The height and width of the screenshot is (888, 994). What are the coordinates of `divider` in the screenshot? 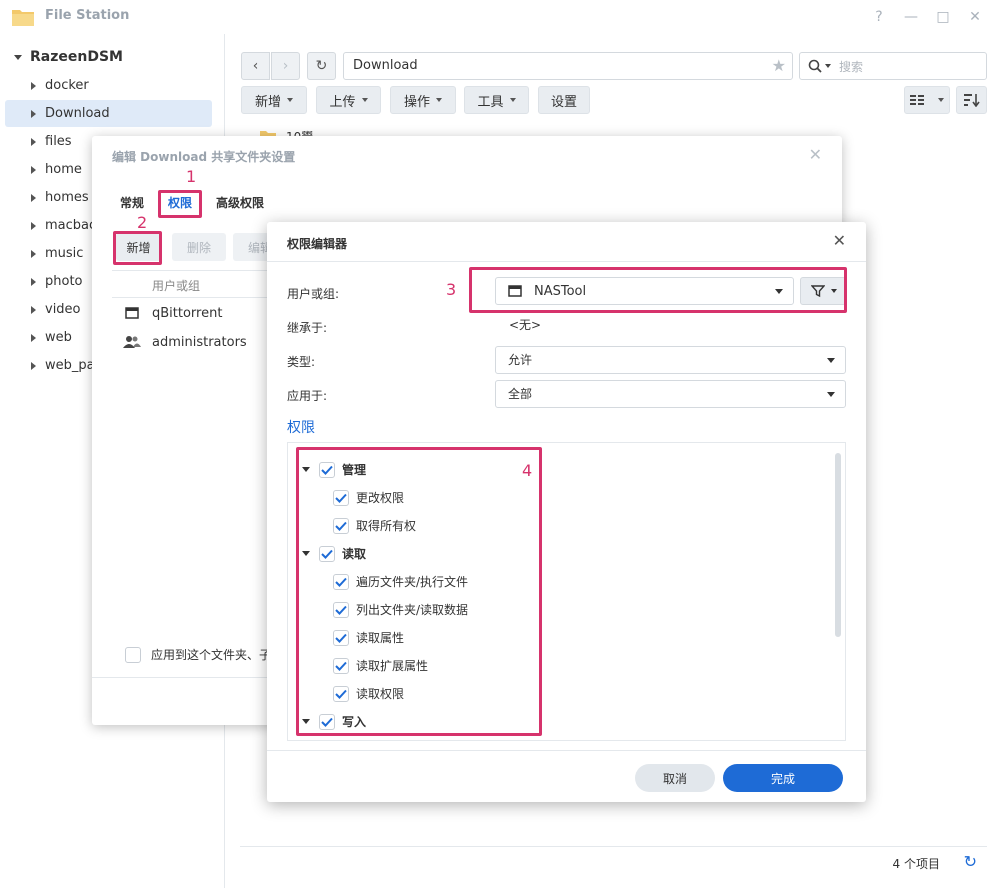 It's located at (566, 261).